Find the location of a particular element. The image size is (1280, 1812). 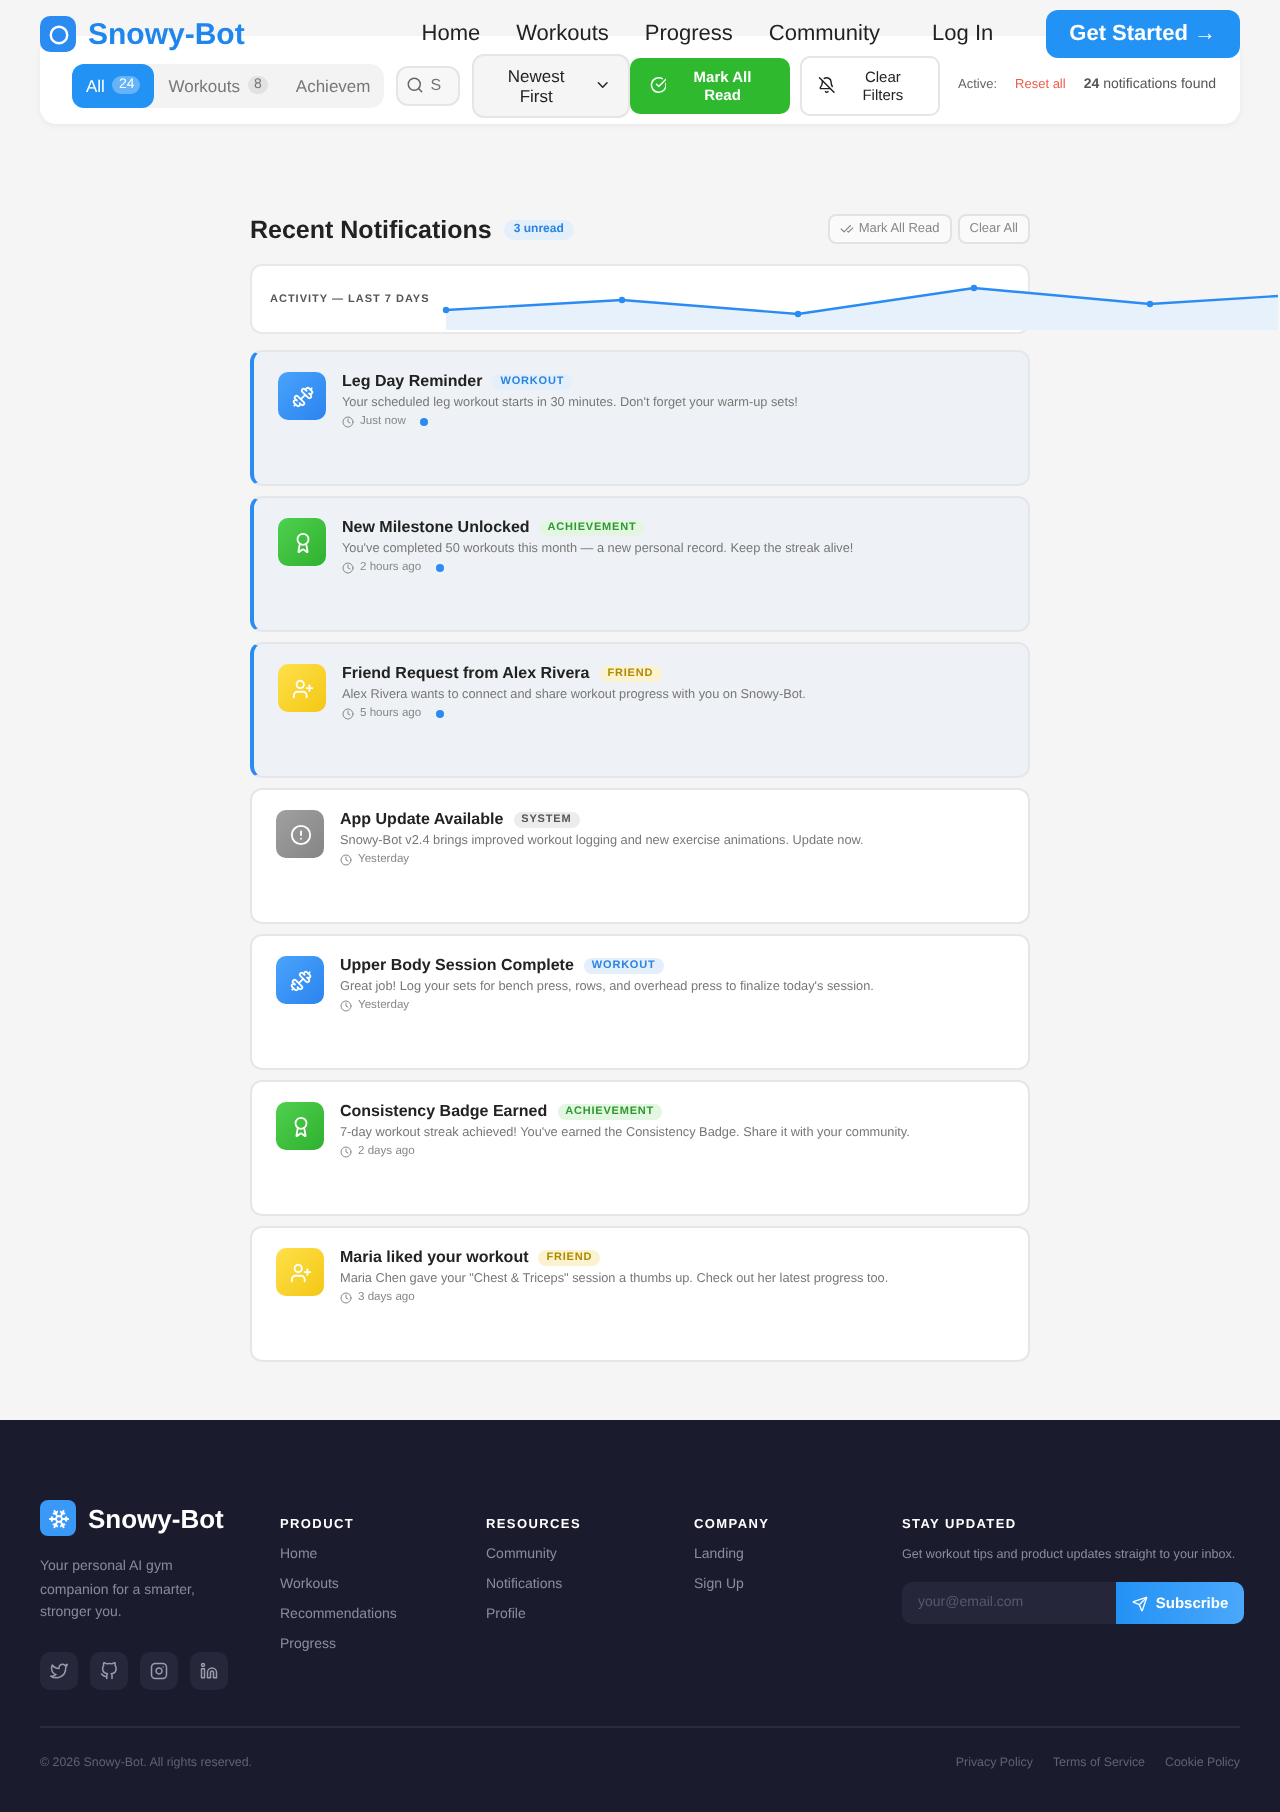

nav-link: Community is located at coordinates (824, 34).